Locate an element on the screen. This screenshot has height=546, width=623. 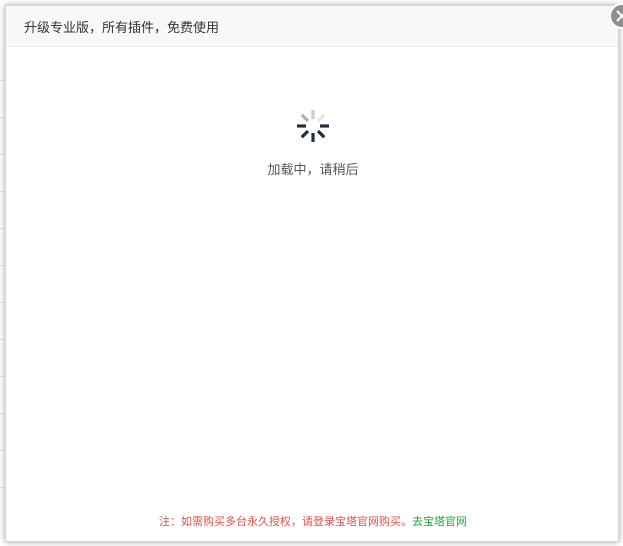
dialog-title: 升级专业版，所有插件，免费使用 is located at coordinates (122, 28).